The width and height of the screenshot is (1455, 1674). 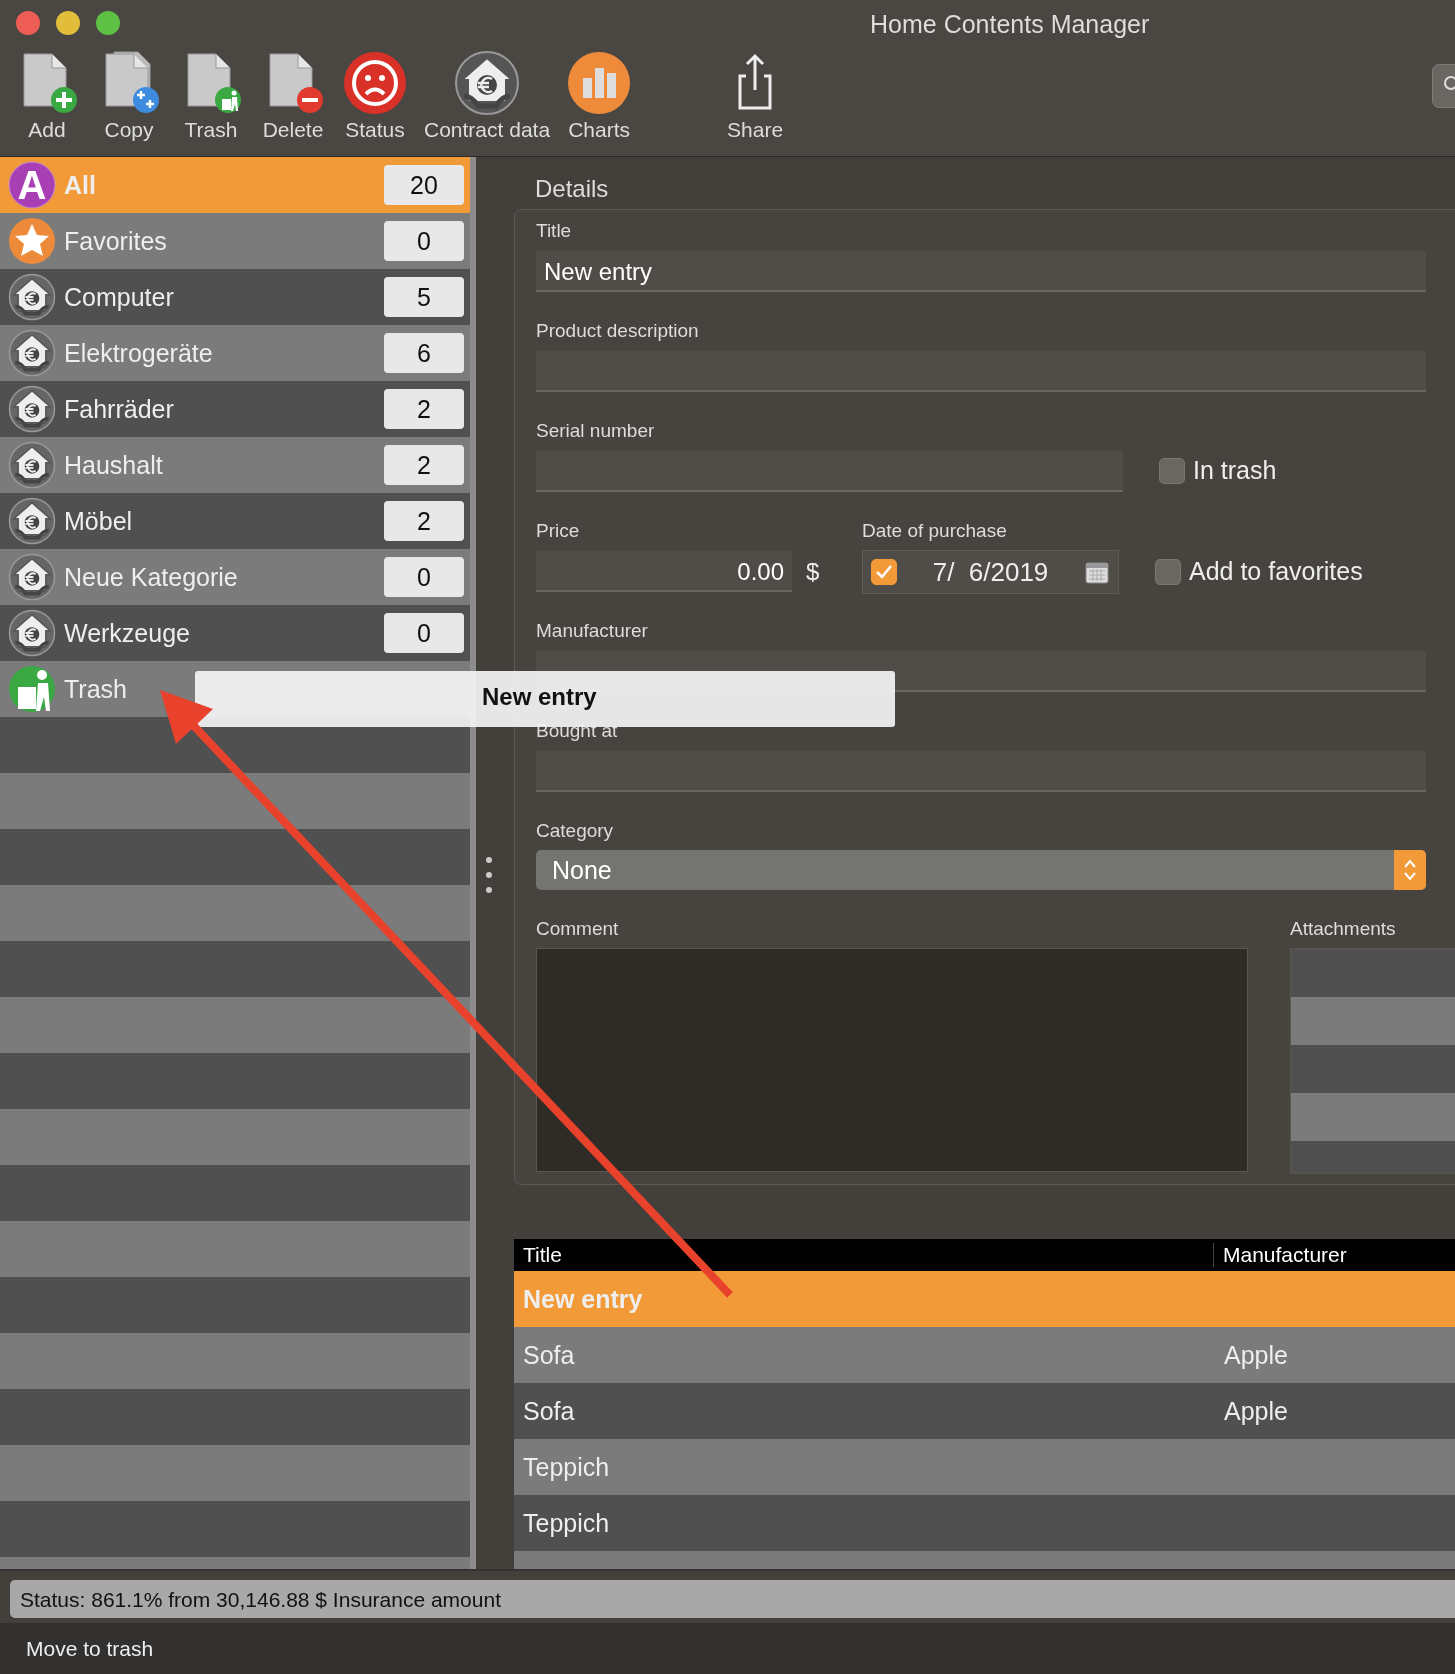 What do you see at coordinates (1097, 572) in the screenshot?
I see `calendar-icon` at bounding box center [1097, 572].